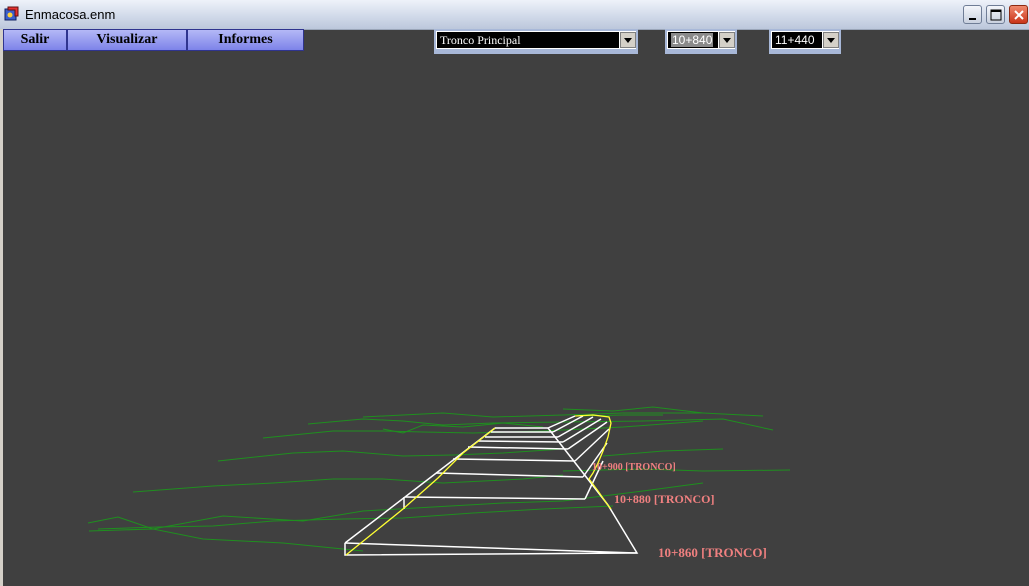 The image size is (1029, 586). What do you see at coordinates (11, 13) in the screenshot?
I see `app-icon` at bounding box center [11, 13].